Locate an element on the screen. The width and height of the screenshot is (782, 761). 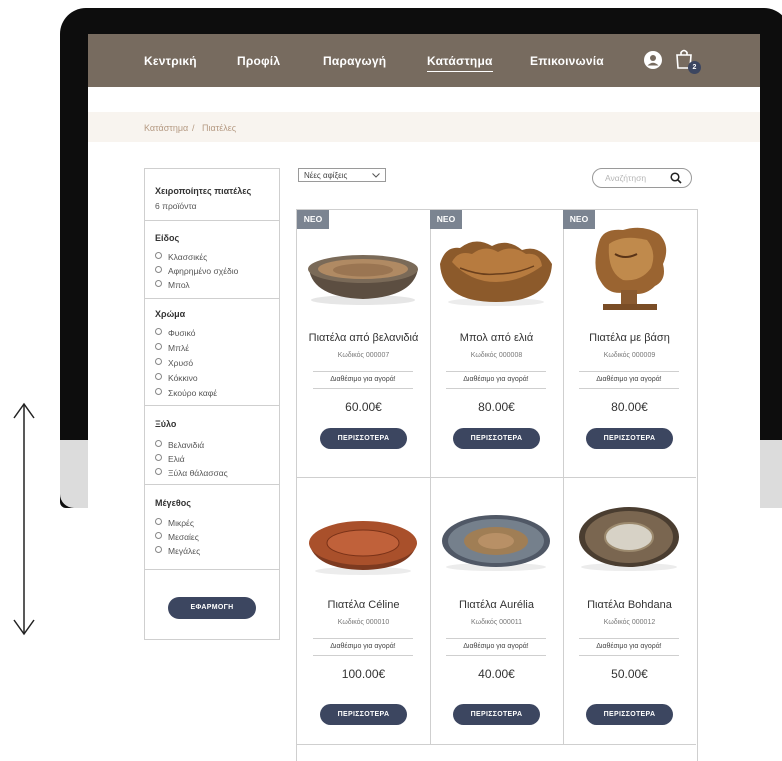
product-name: Πιατέλα από βελανιδιά is located at coordinates (363, 338).